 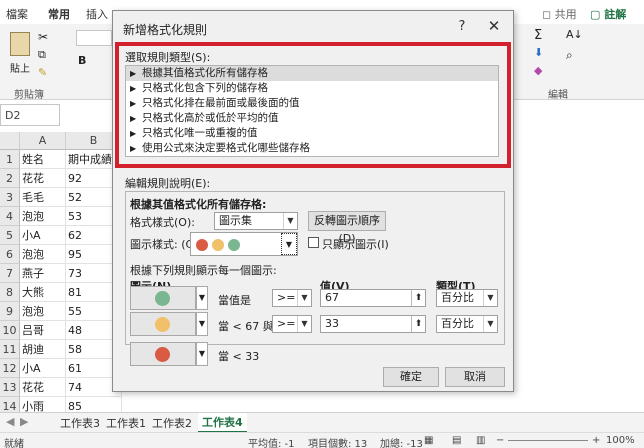 I want to click on autosum-icon: Σ, so click(x=538, y=35).